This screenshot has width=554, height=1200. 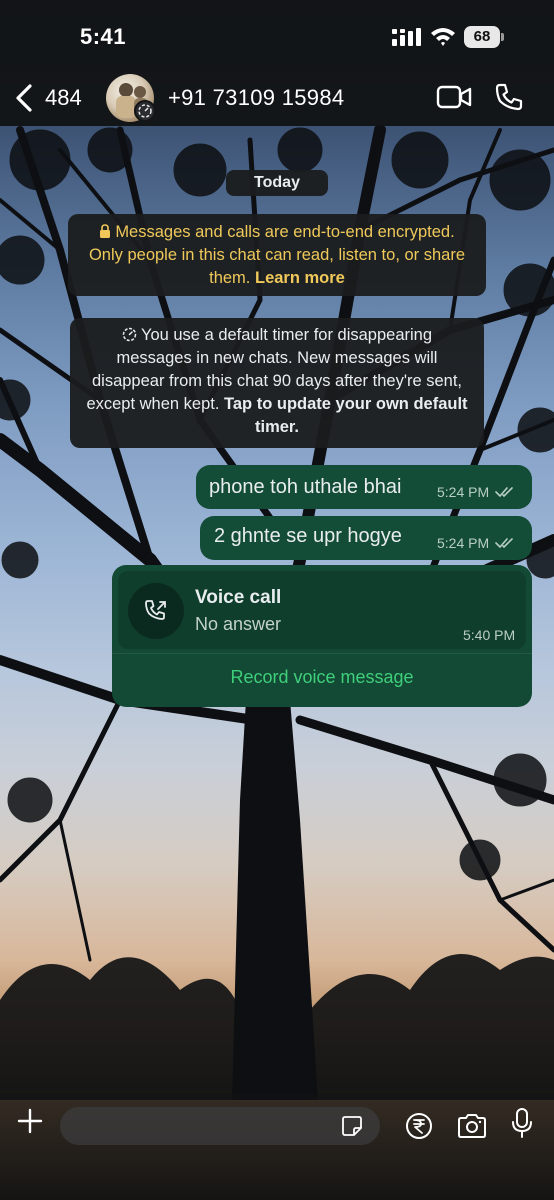 I want to click on message-text: phone toh uthale bhai, so click(x=305, y=487).